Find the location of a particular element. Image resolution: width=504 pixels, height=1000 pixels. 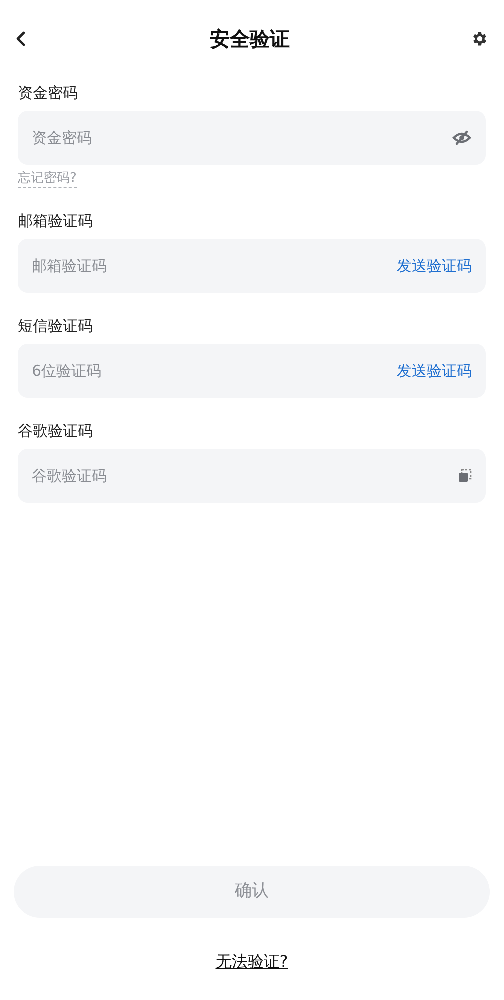

forgot-password-link: 忘记密码? is located at coordinates (47, 179).